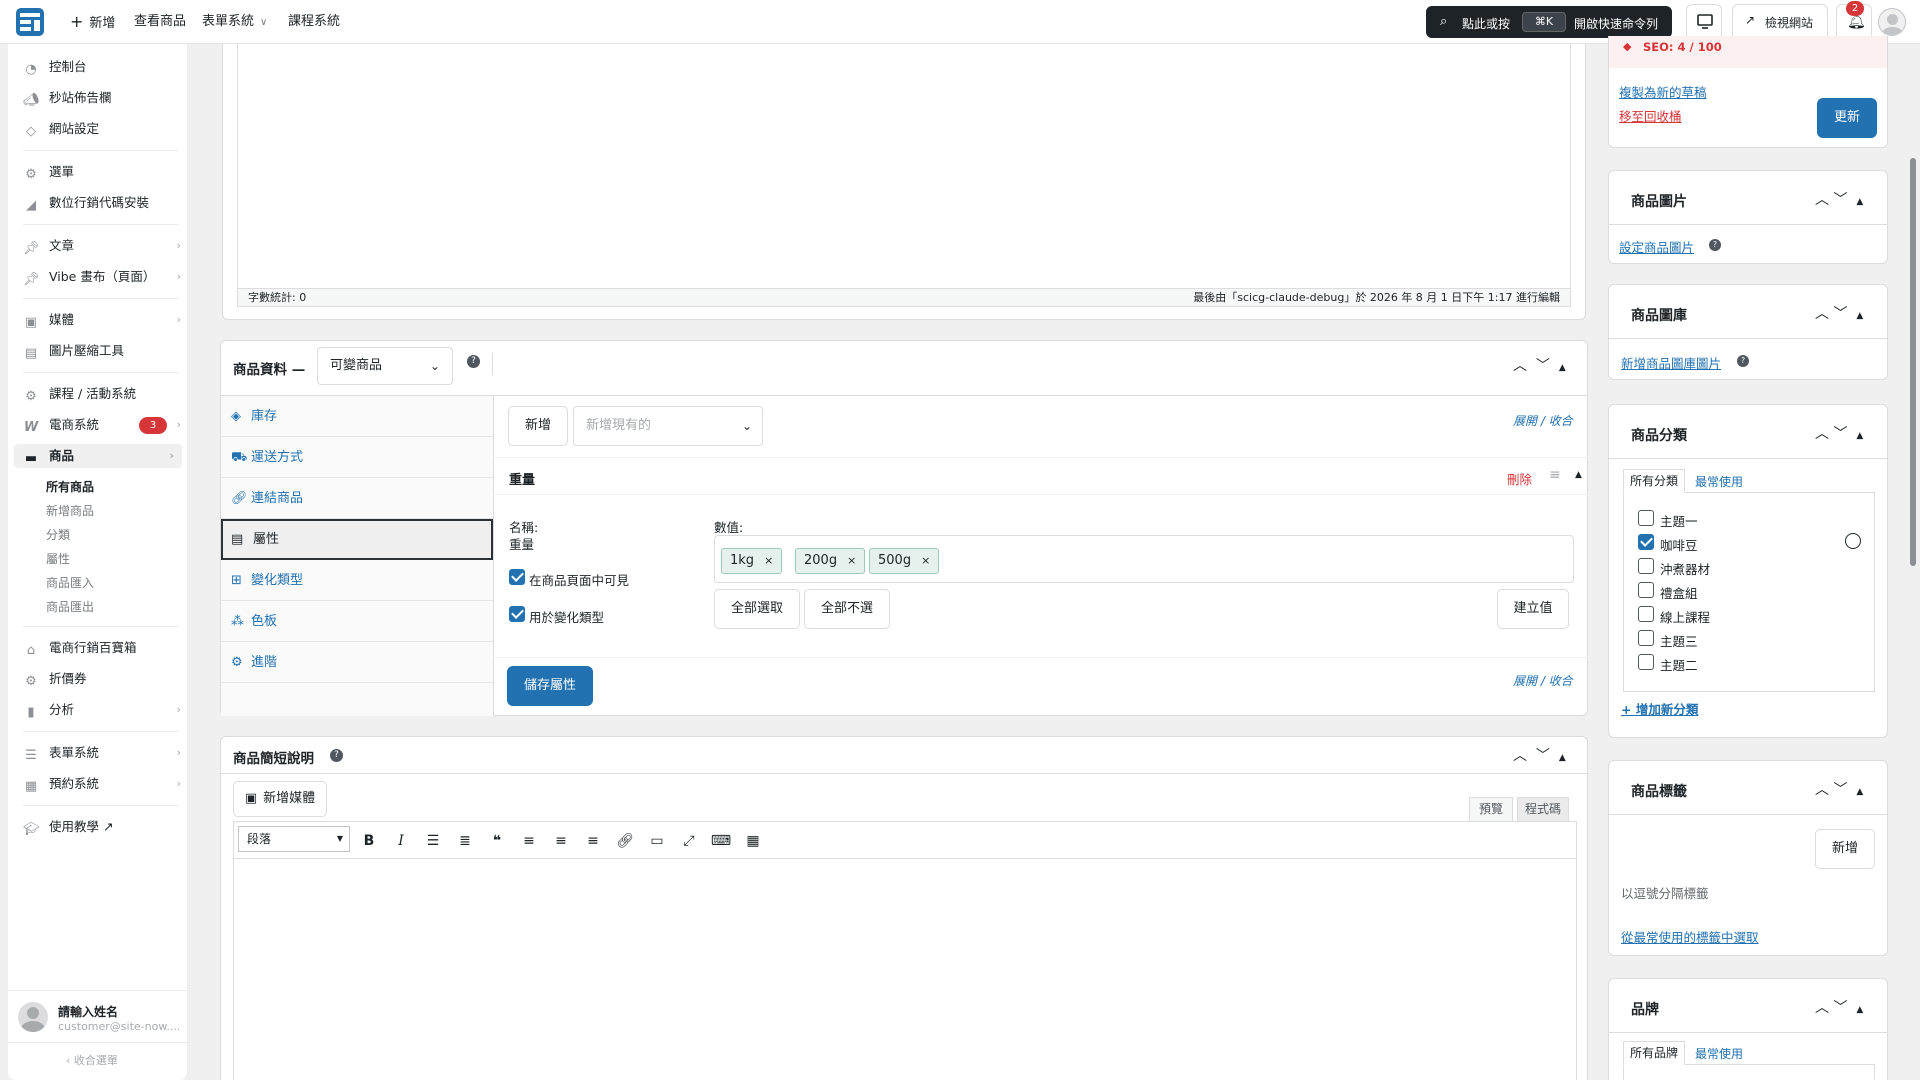 Image resolution: width=1920 pixels, height=1080 pixels. Describe the element at coordinates (401, 841) in the screenshot. I see `italic-icon: I` at that location.